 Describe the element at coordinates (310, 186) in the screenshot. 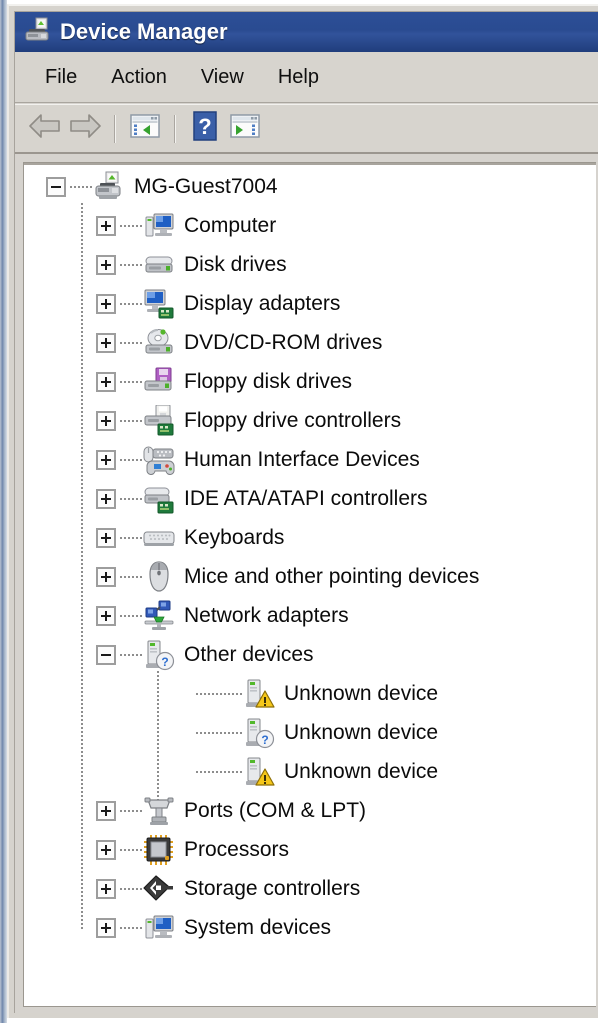

I see `tree-item-mg-guest7004: MG-Guest7004` at that location.